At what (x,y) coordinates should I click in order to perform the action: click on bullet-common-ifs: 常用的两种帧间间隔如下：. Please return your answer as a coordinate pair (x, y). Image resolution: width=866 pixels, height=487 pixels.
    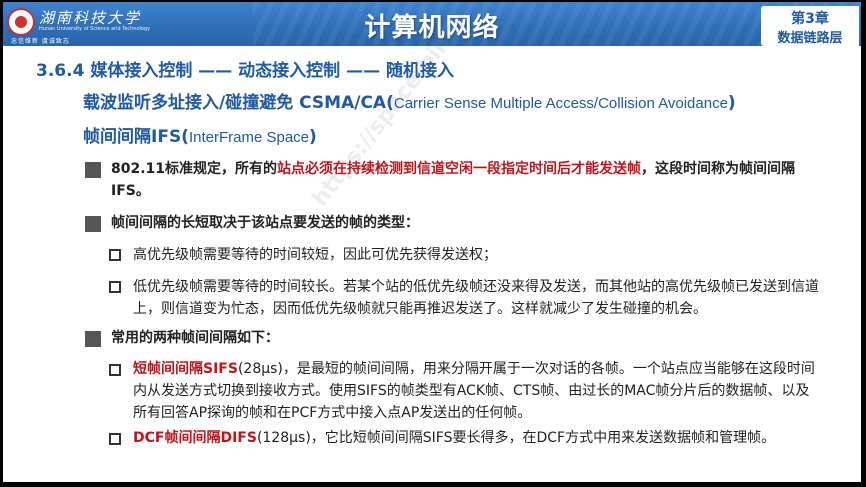
    Looking at the image, I should click on (195, 338).